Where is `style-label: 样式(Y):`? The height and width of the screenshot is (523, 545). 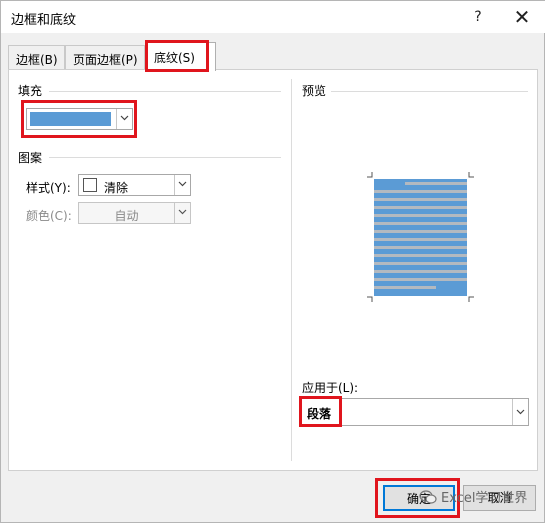 style-label: 样式(Y): is located at coordinates (48, 188).